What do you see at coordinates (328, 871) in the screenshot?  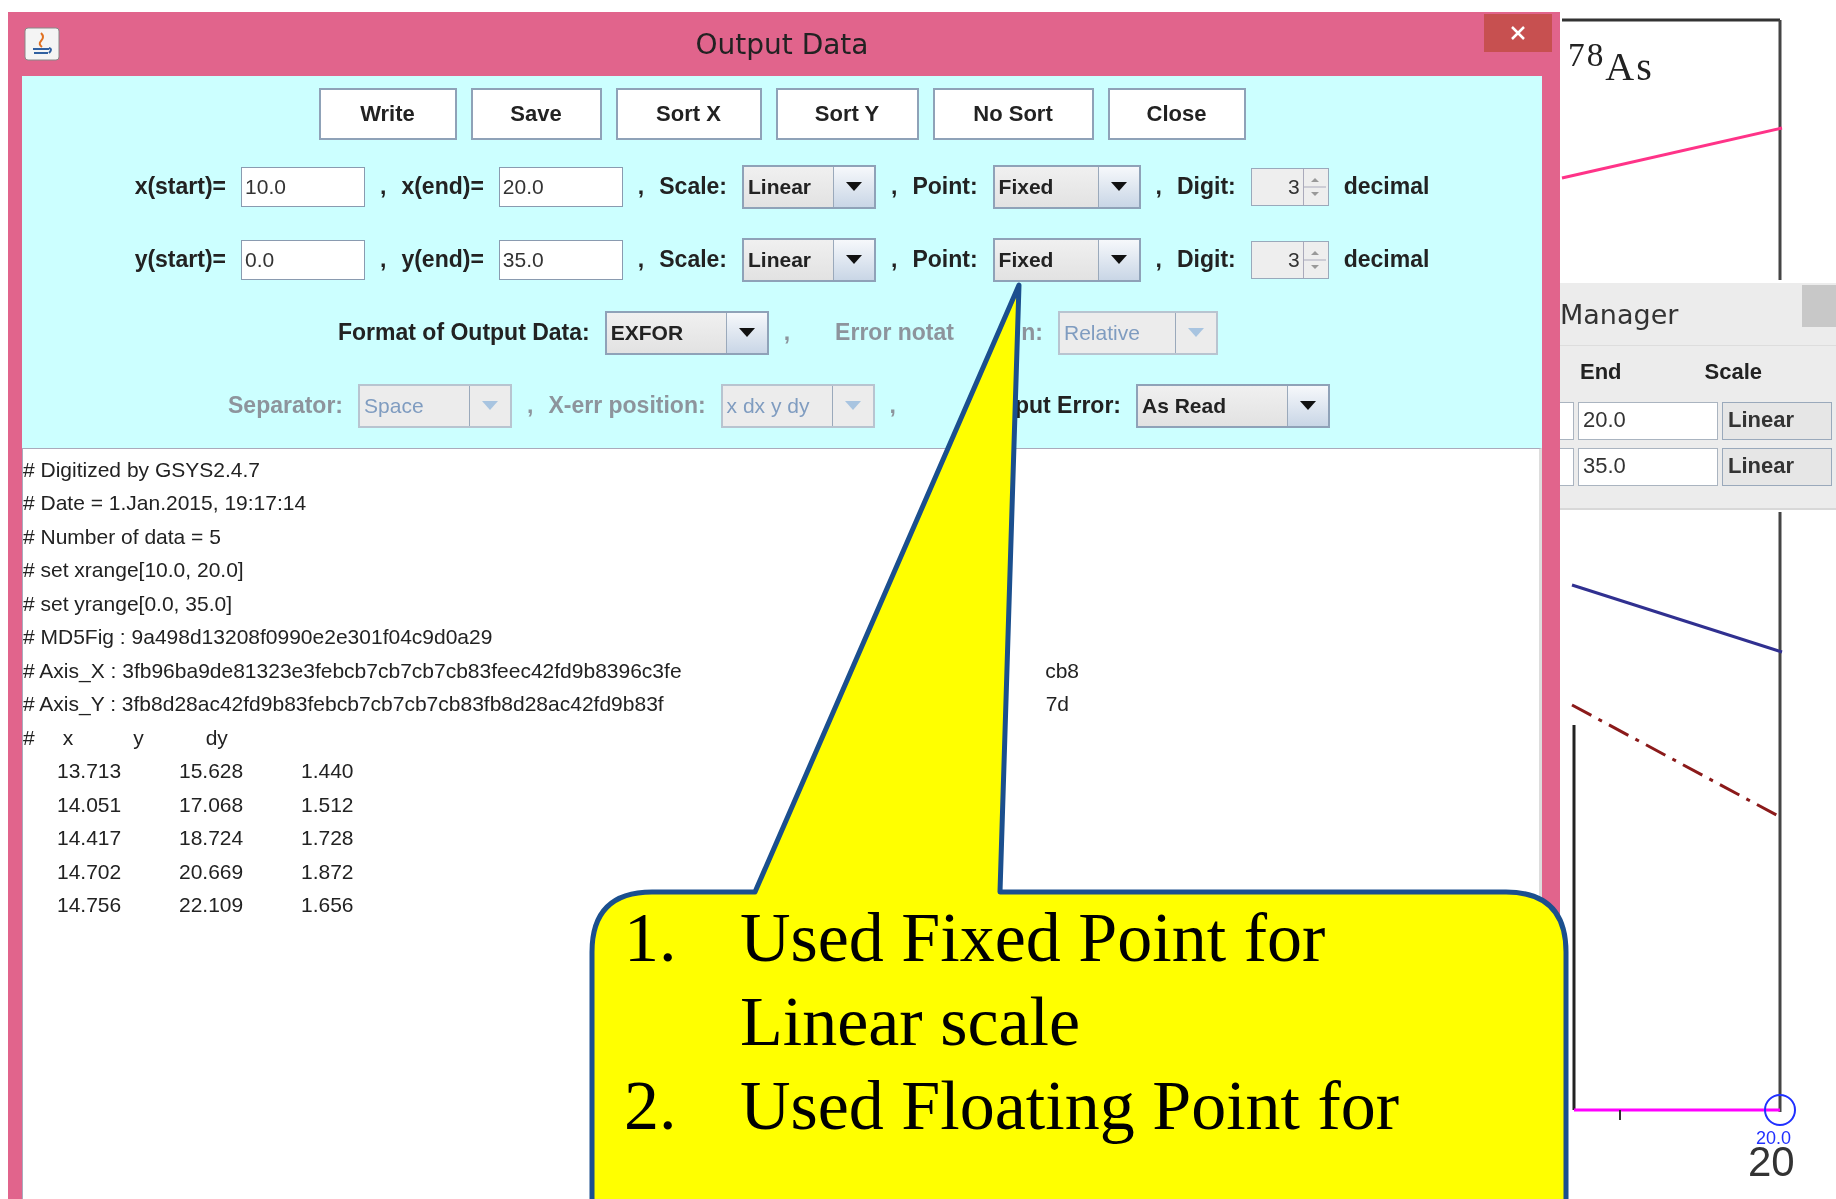 I see `table-cell-text: 1.872` at bounding box center [328, 871].